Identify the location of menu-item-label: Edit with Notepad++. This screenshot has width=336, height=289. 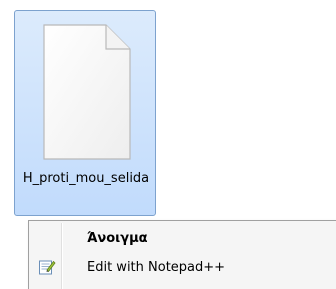
(156, 267).